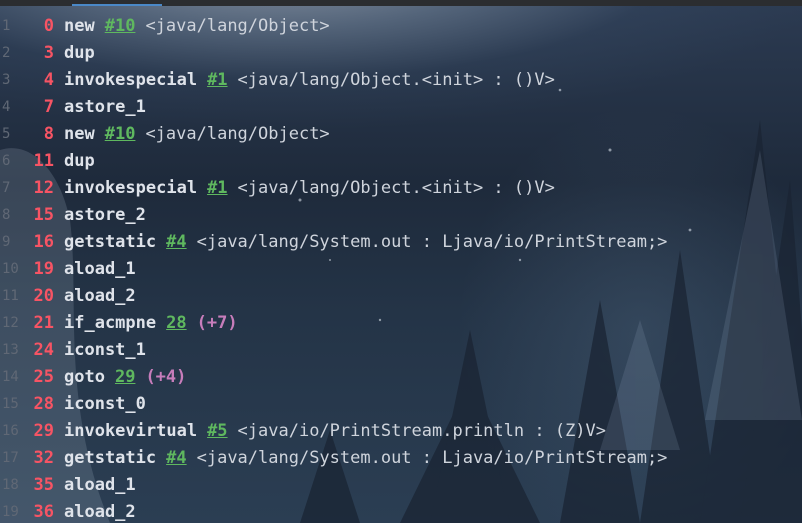 Image resolution: width=802 pixels, height=523 pixels. I want to click on line-number: 18, so click(10, 485).